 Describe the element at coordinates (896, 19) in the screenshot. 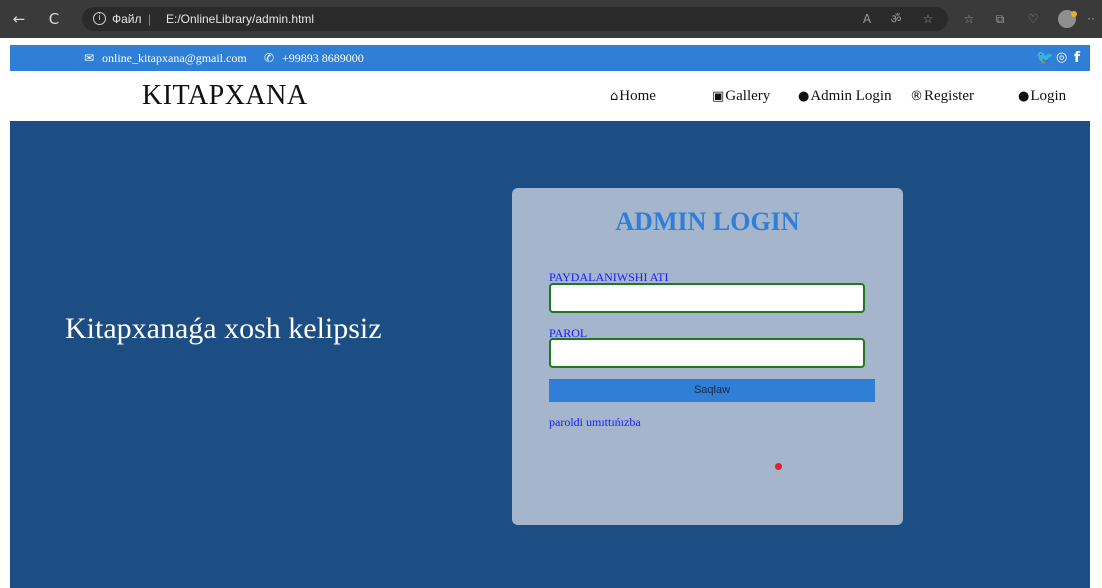

I see `translate-icon: ॐ` at that location.